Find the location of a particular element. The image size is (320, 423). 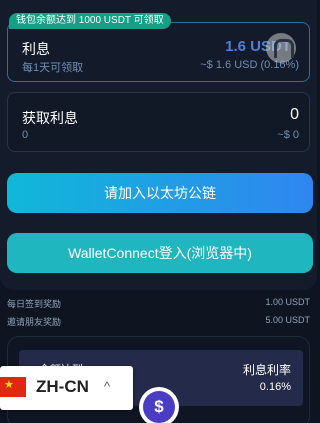

claim-interest-card: 获取利息 0 0 ~$ 0 is located at coordinates (158, 122).